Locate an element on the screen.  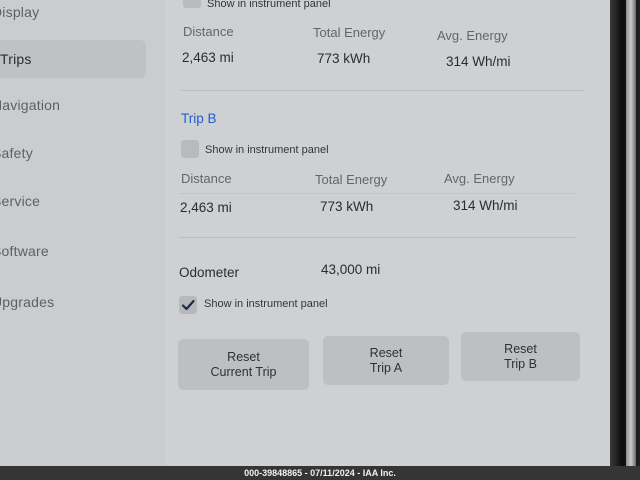
trip-a-show-label: Show in instrument panel is located at coordinates (269, 5).